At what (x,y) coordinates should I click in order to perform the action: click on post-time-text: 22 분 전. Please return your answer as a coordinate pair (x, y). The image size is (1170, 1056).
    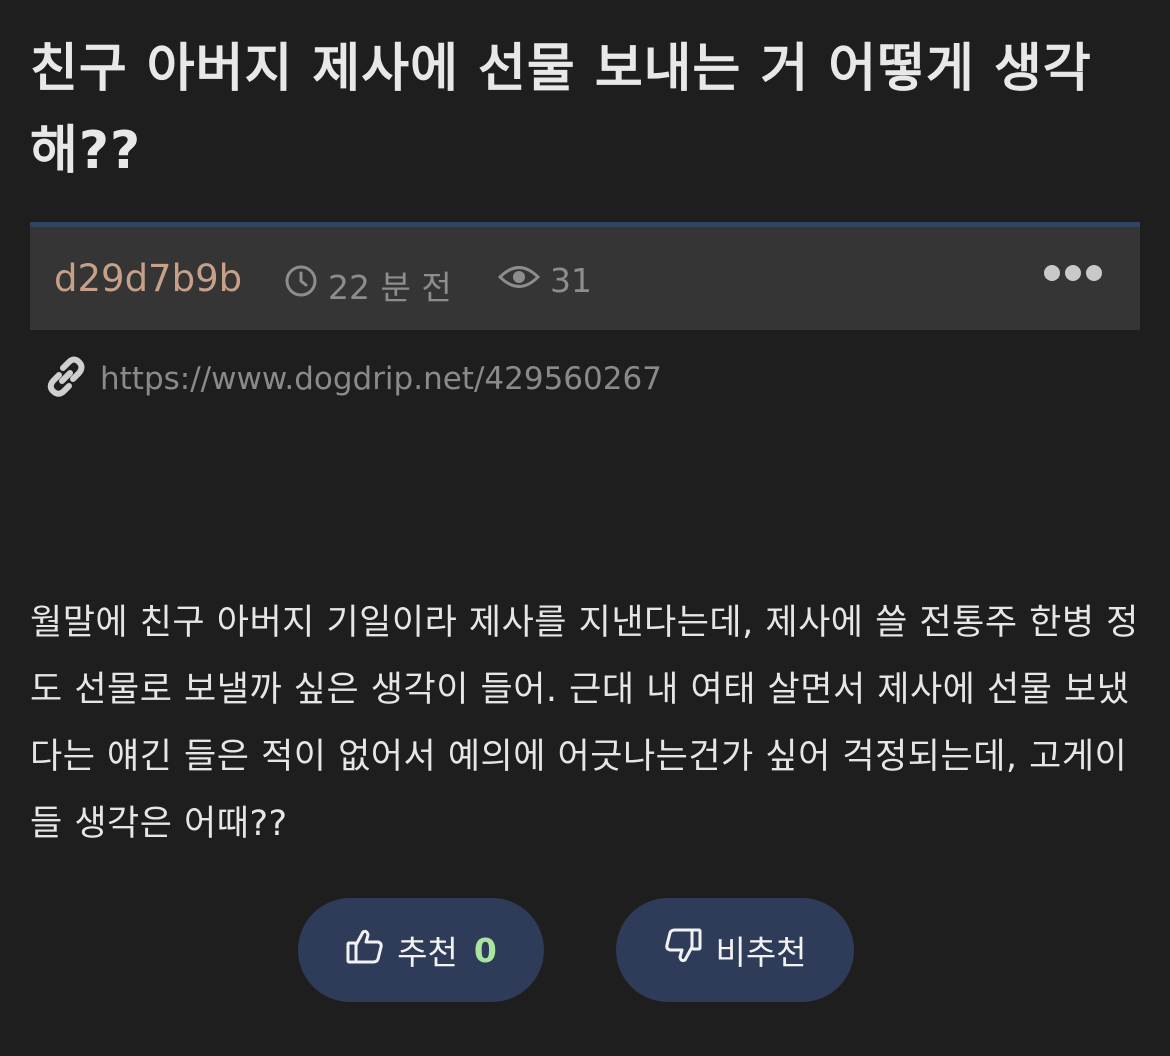
    Looking at the image, I should click on (390, 287).